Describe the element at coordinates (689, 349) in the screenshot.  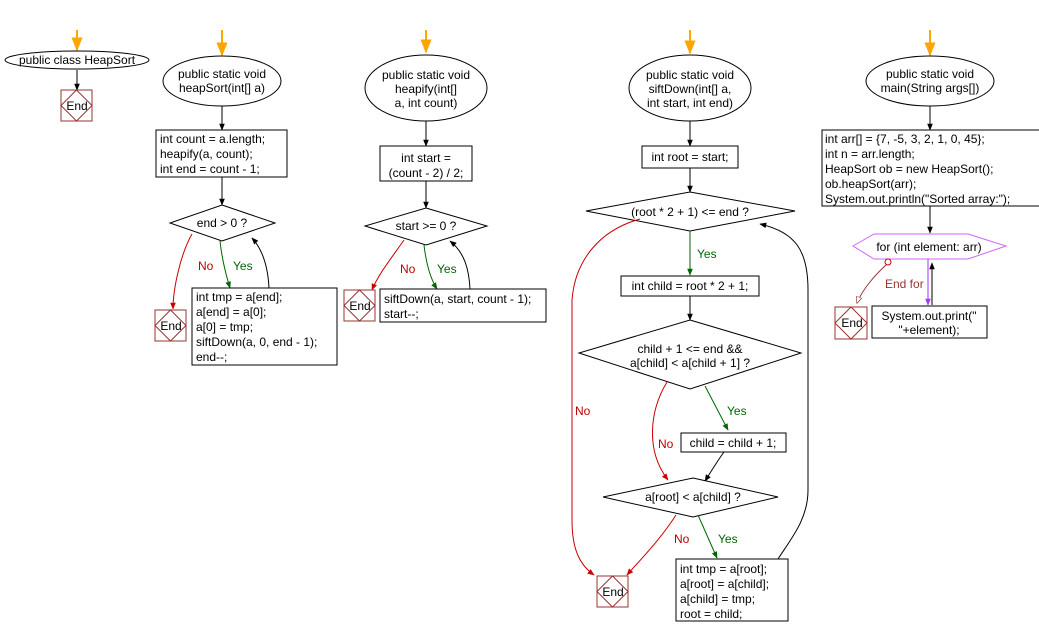
I see `condition-label: child + 1 <= end &&` at that location.